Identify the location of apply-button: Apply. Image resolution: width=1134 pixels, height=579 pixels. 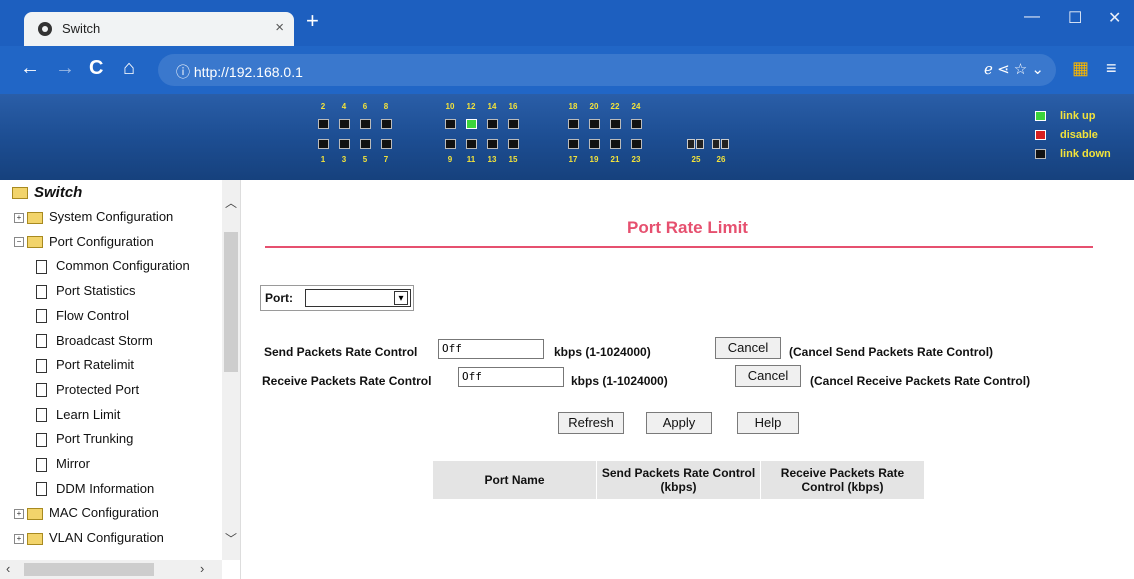
(679, 423).